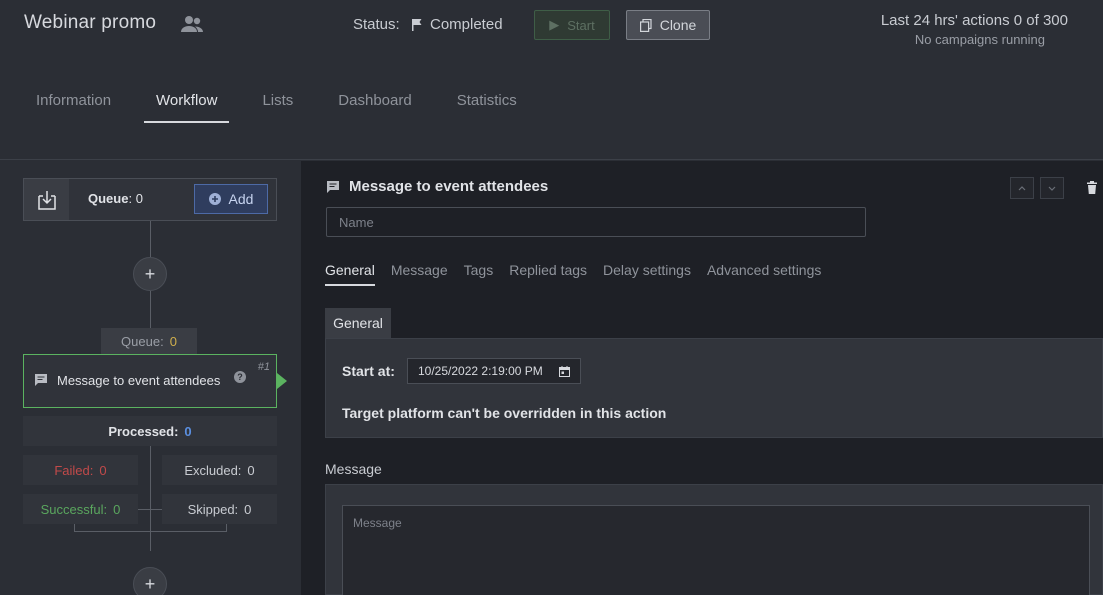  What do you see at coordinates (186, 107) in the screenshot?
I see `tab-workflow: Workflow` at bounding box center [186, 107].